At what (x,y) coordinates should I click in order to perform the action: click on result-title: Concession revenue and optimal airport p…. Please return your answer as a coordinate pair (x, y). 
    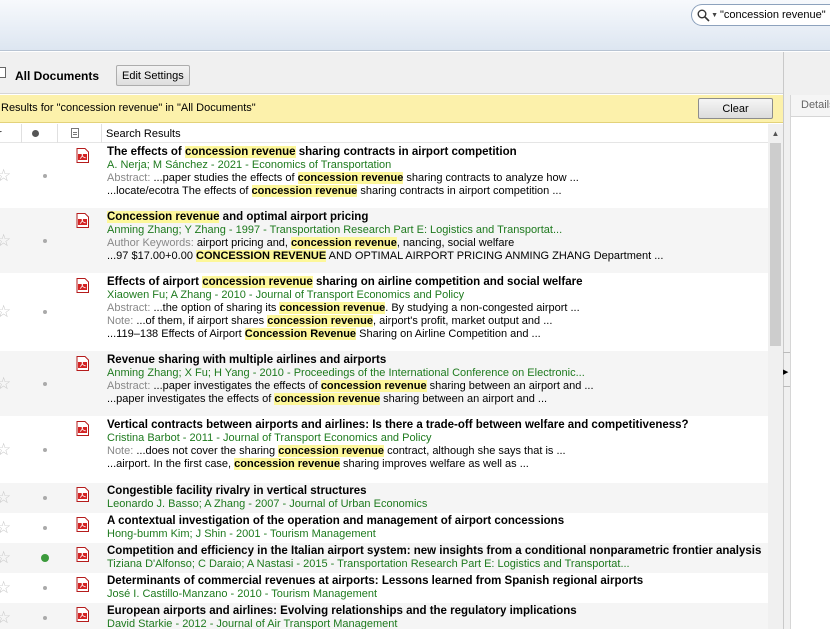
    Looking at the image, I should click on (437, 217).